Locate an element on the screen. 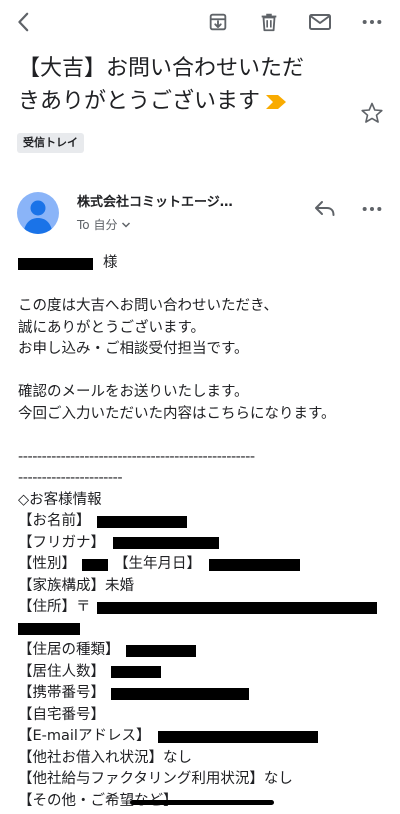 Image resolution: width=400 pixels, height=814 pixels. trash-icon is located at coordinates (269, 22).